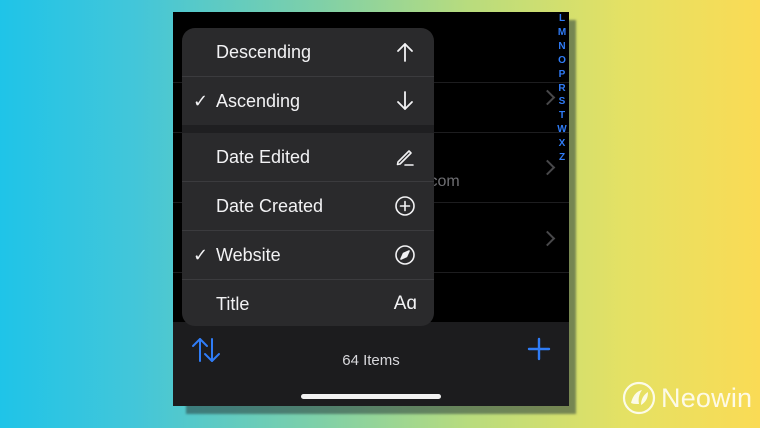 The width and height of the screenshot is (760, 428). Describe the element at coordinates (233, 304) in the screenshot. I see `menu-item-label: Title` at that location.